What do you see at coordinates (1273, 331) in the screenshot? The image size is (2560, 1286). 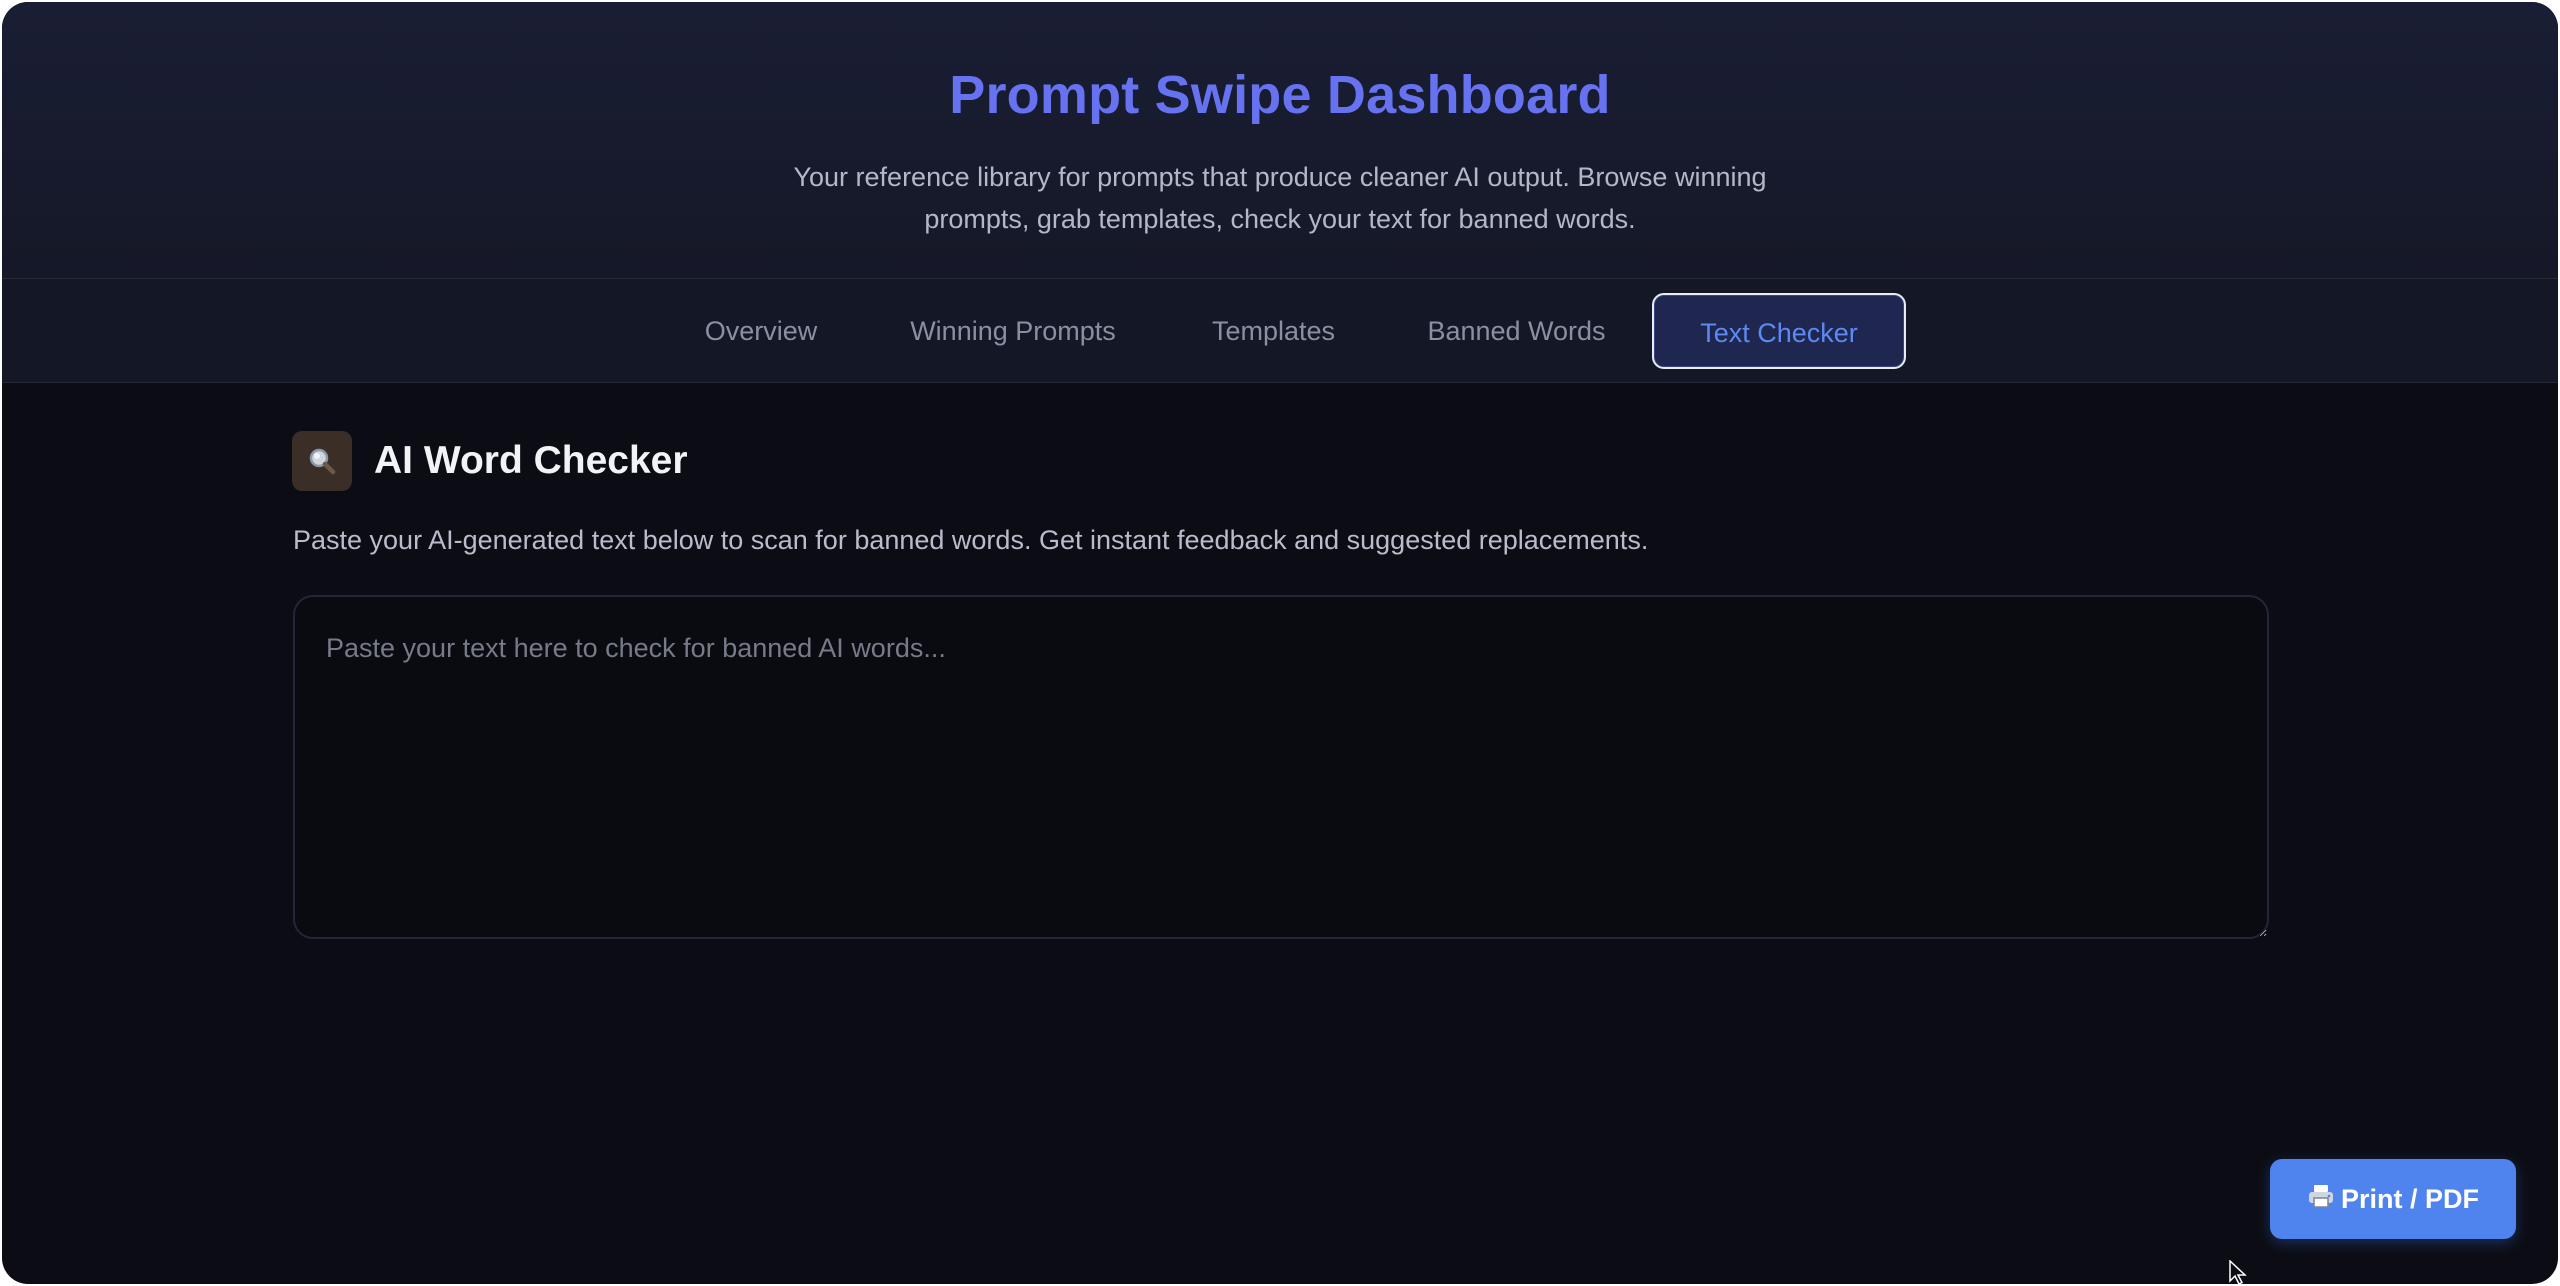 I see `tab-templates: Templates` at bounding box center [1273, 331].